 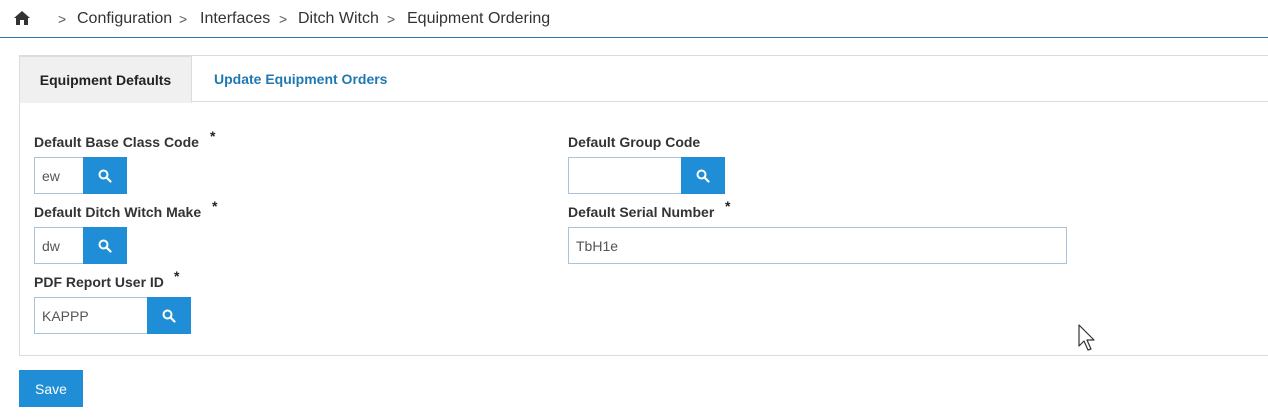 What do you see at coordinates (105, 79) in the screenshot?
I see `tab-equipment-defaults: Equipment Defaults` at bounding box center [105, 79].